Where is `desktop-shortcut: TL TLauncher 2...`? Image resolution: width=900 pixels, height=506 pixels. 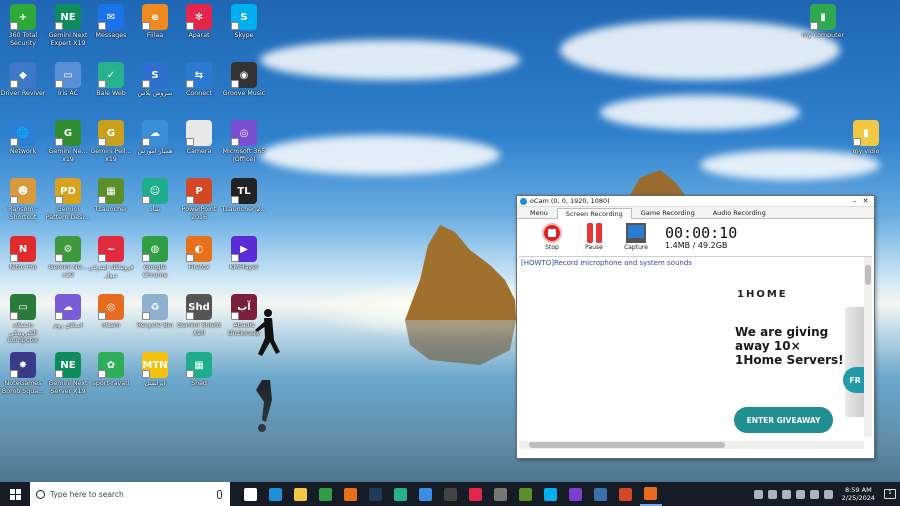
desktop-shortcut: TL TLauncher 2... is located at coordinates (244, 204).